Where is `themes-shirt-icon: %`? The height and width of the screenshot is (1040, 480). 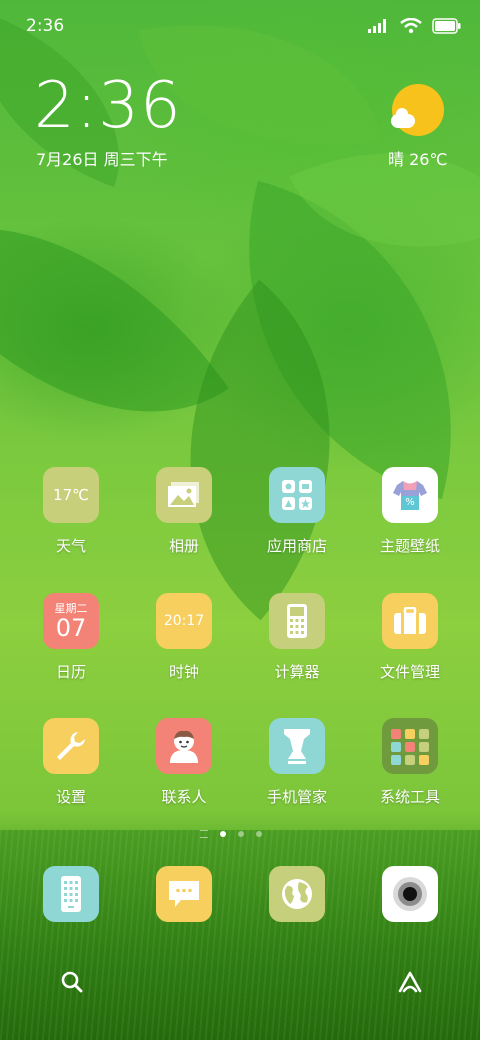
themes-shirt-icon: % is located at coordinates (410, 495).